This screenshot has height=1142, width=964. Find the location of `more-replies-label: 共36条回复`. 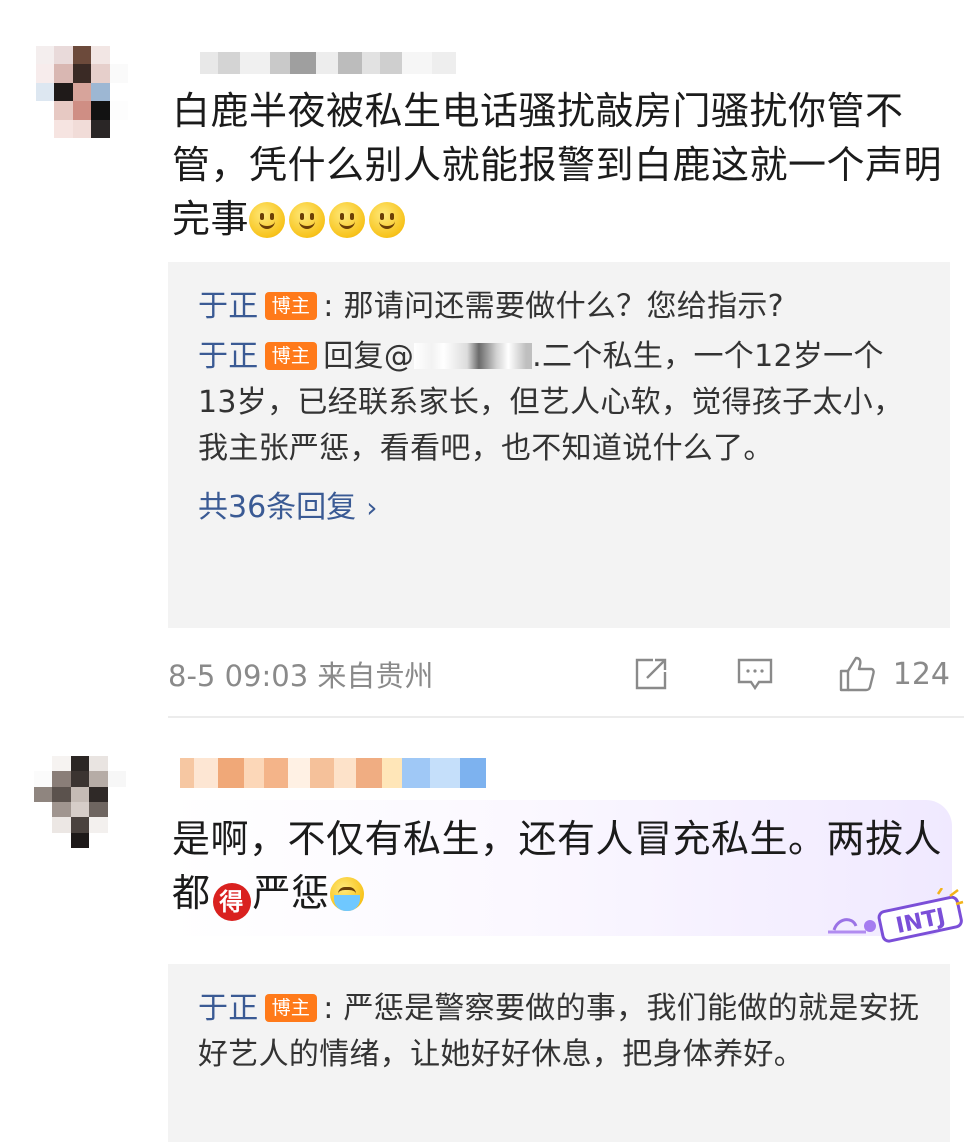

more-replies-label: 共36条回复 is located at coordinates (277, 507).